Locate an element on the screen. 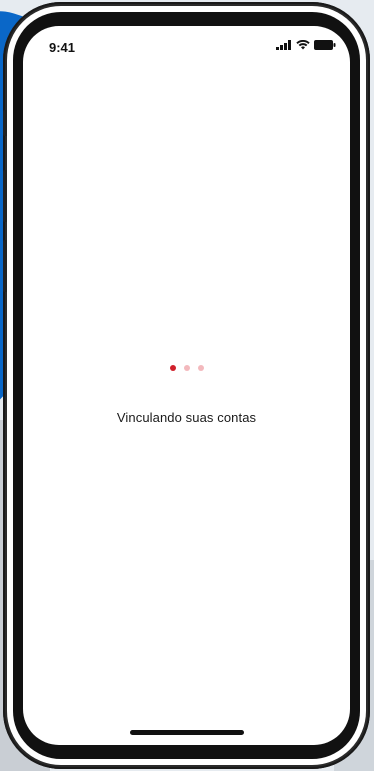 The width and height of the screenshot is (374, 771). battery-icon is located at coordinates (325, 45).